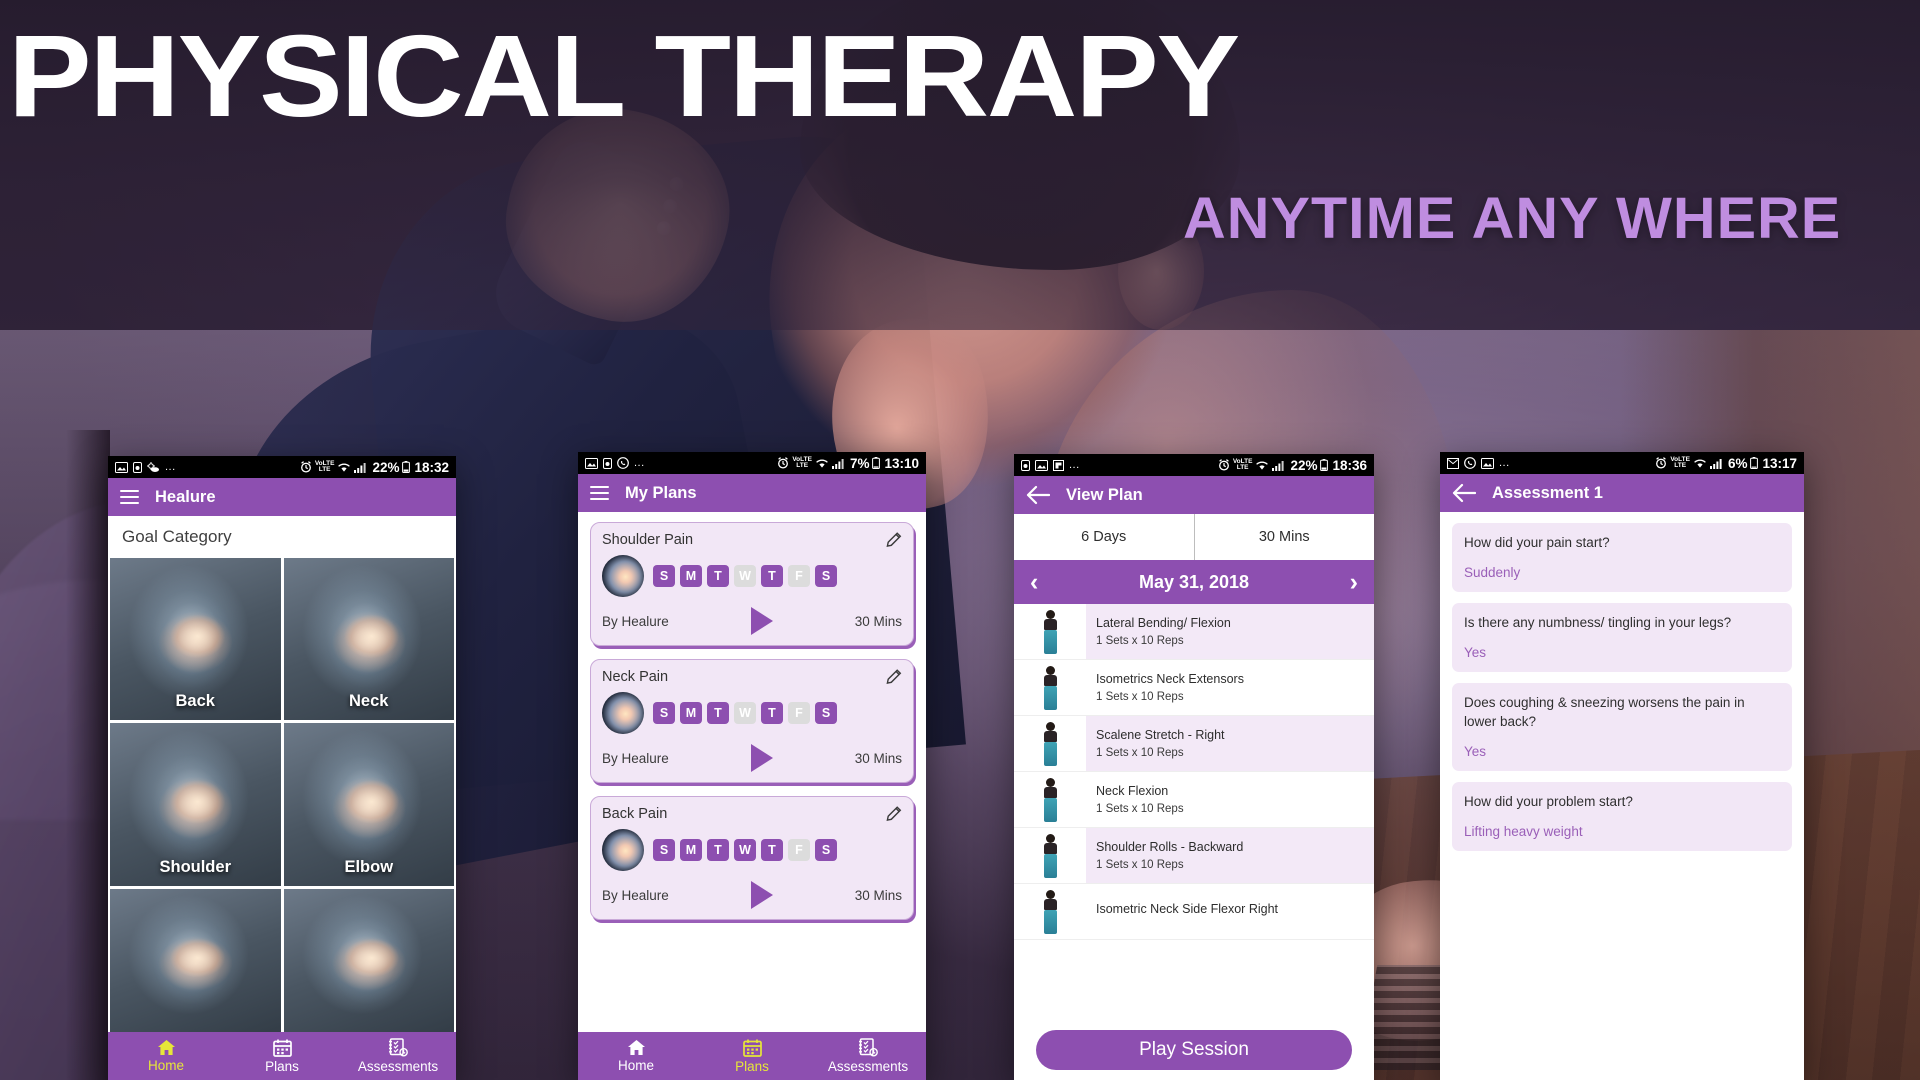 The image size is (1920, 1080). I want to click on plan-author: By Healure, so click(635, 895).